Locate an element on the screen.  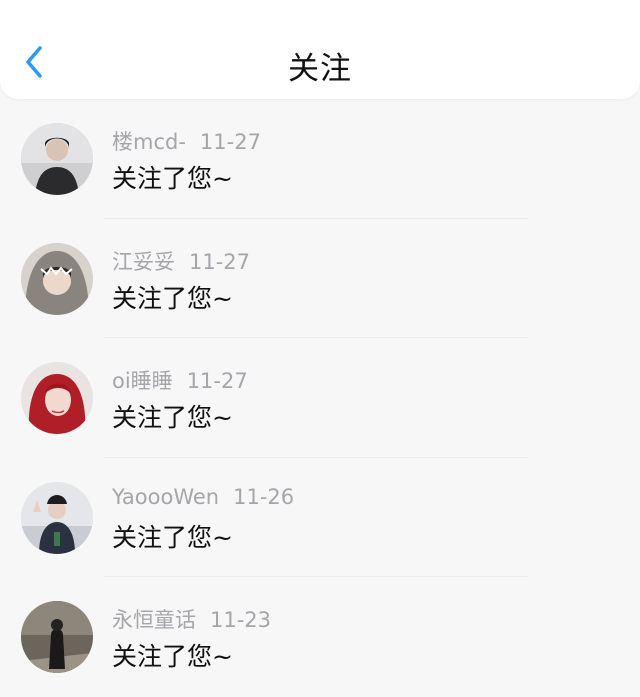
user-name: YaoooWen is located at coordinates (165, 497).